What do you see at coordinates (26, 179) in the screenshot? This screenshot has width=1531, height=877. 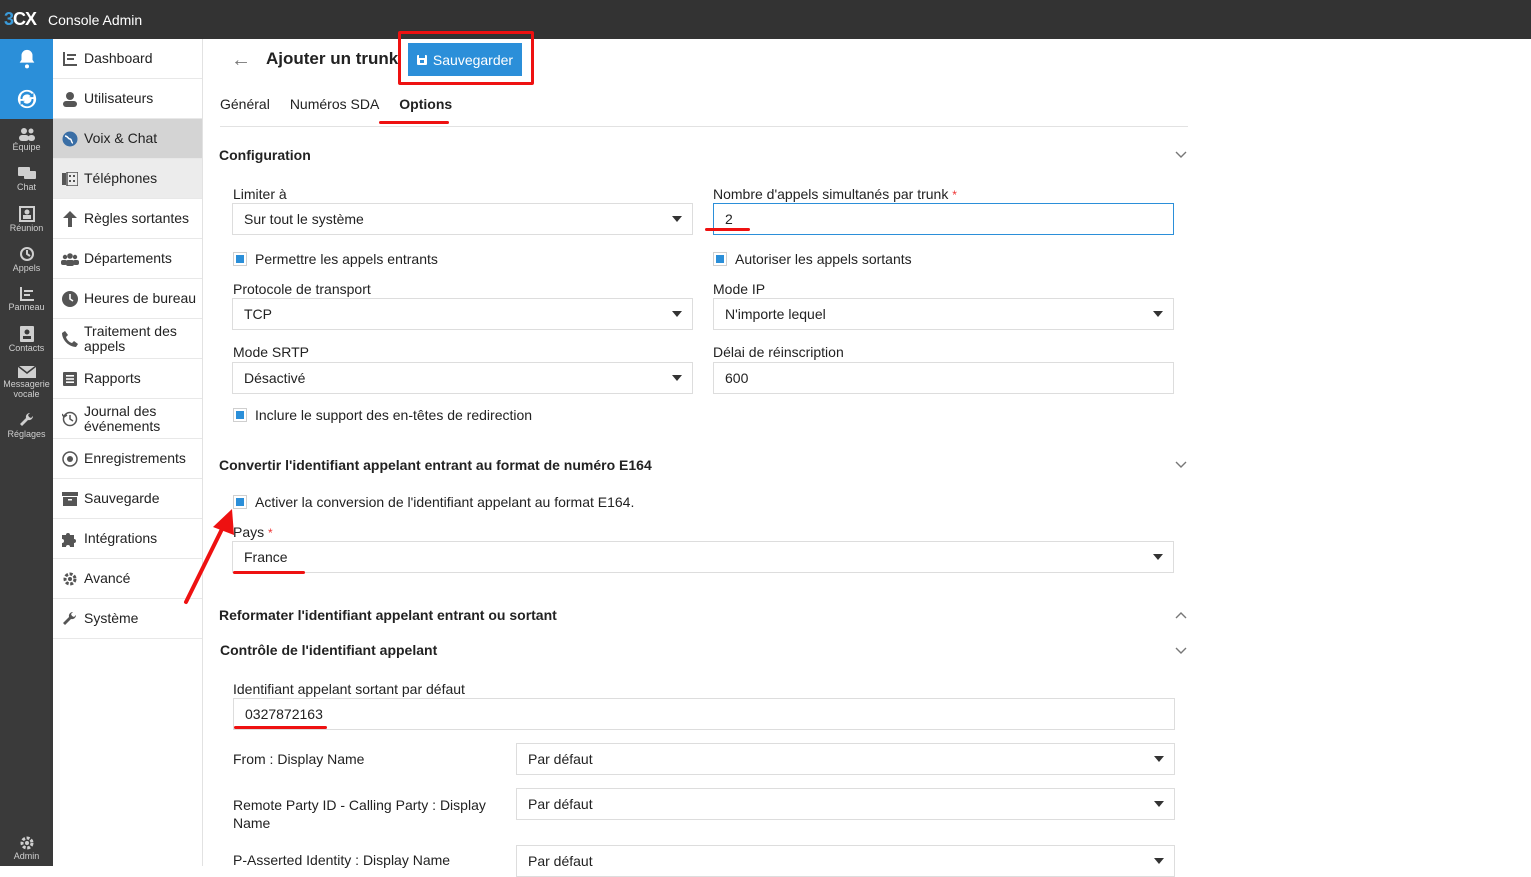 I see `rail-chat: Chat` at bounding box center [26, 179].